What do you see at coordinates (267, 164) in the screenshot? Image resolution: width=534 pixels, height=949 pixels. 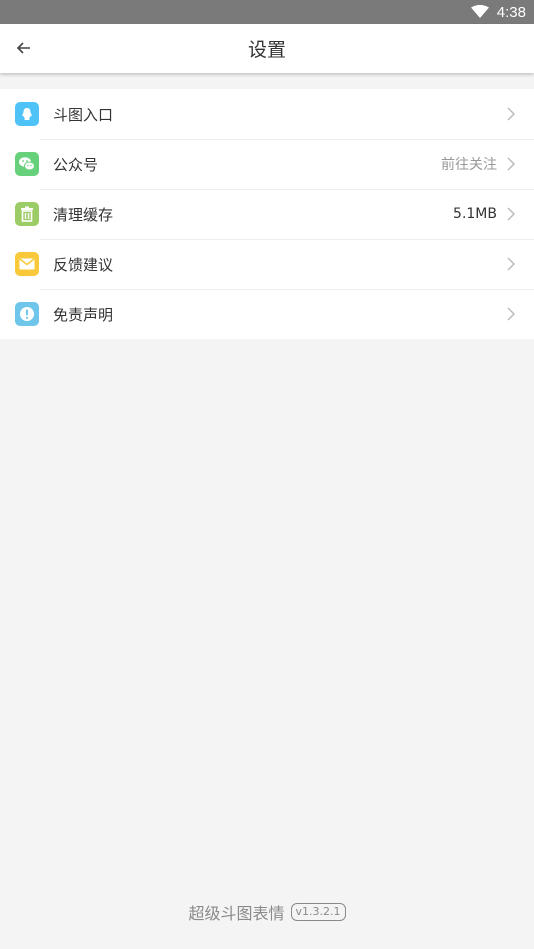 I see `setting-item-official-account: 公众号 前往关注` at bounding box center [267, 164].